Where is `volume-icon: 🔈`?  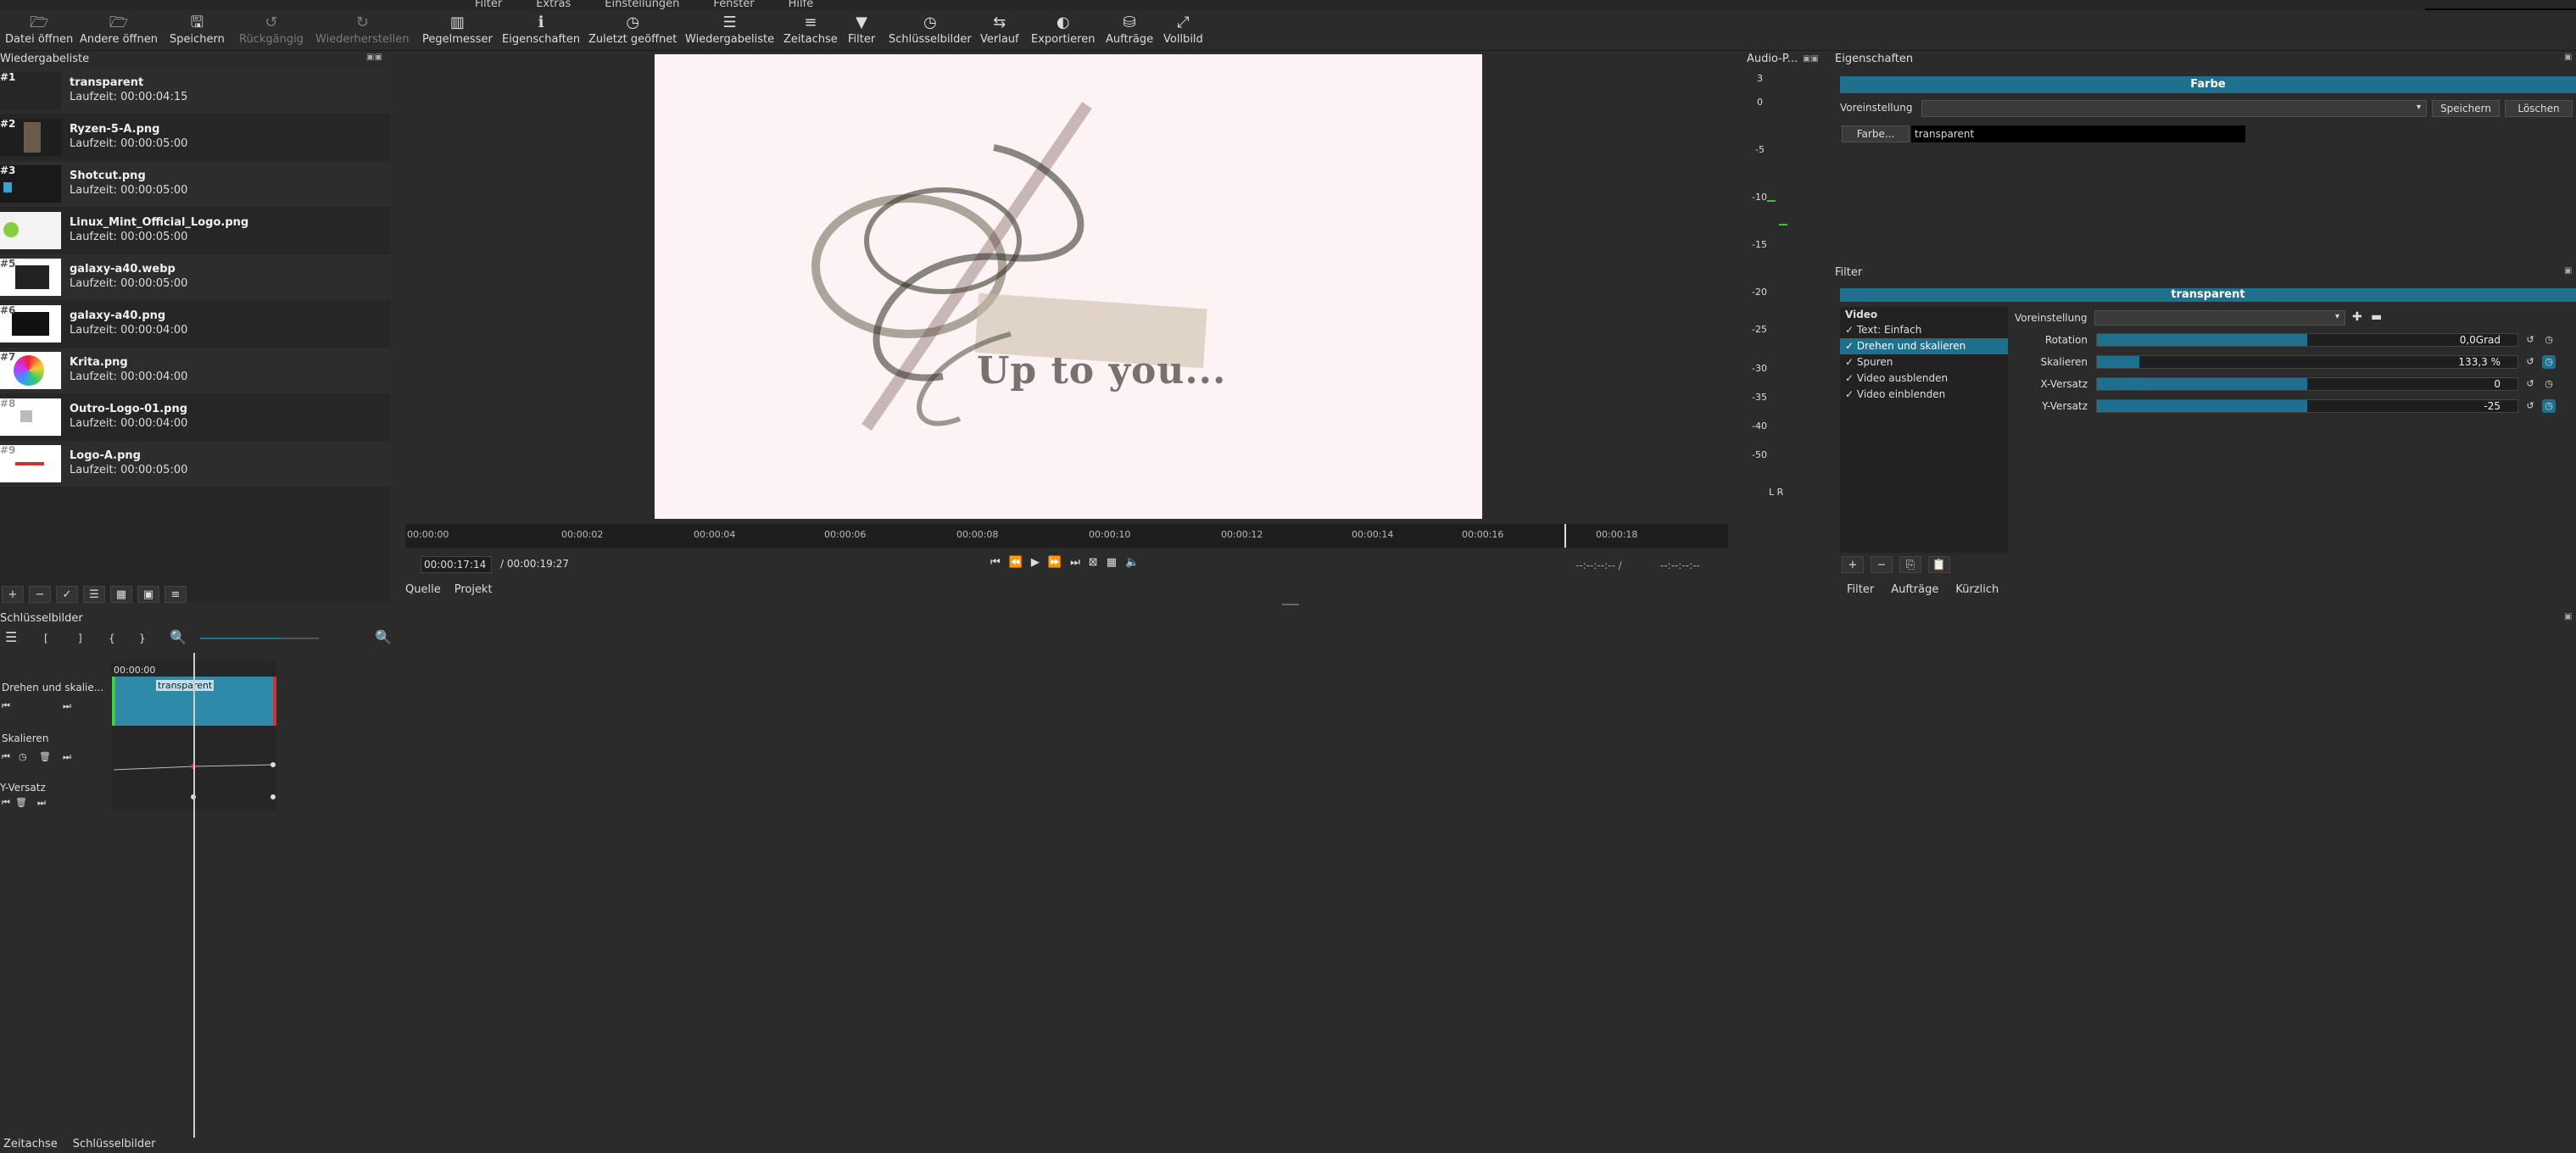
volume-icon: 🔈 is located at coordinates (1132, 562).